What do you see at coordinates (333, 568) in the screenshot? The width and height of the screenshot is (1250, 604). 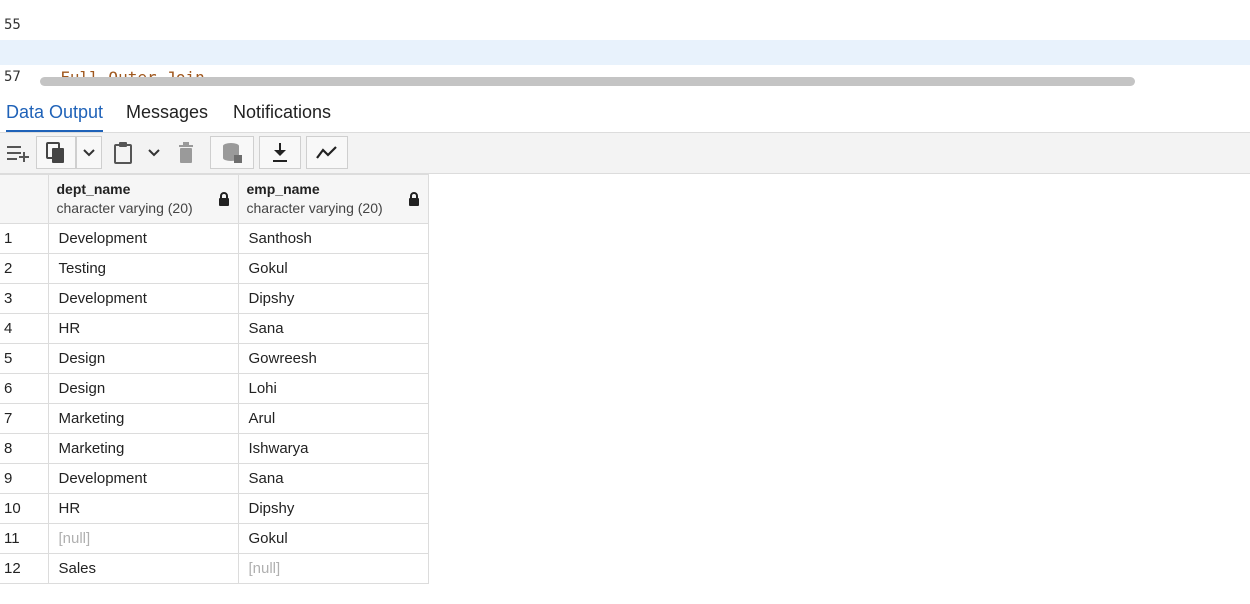 I see `cell-emp-name: [null]` at bounding box center [333, 568].